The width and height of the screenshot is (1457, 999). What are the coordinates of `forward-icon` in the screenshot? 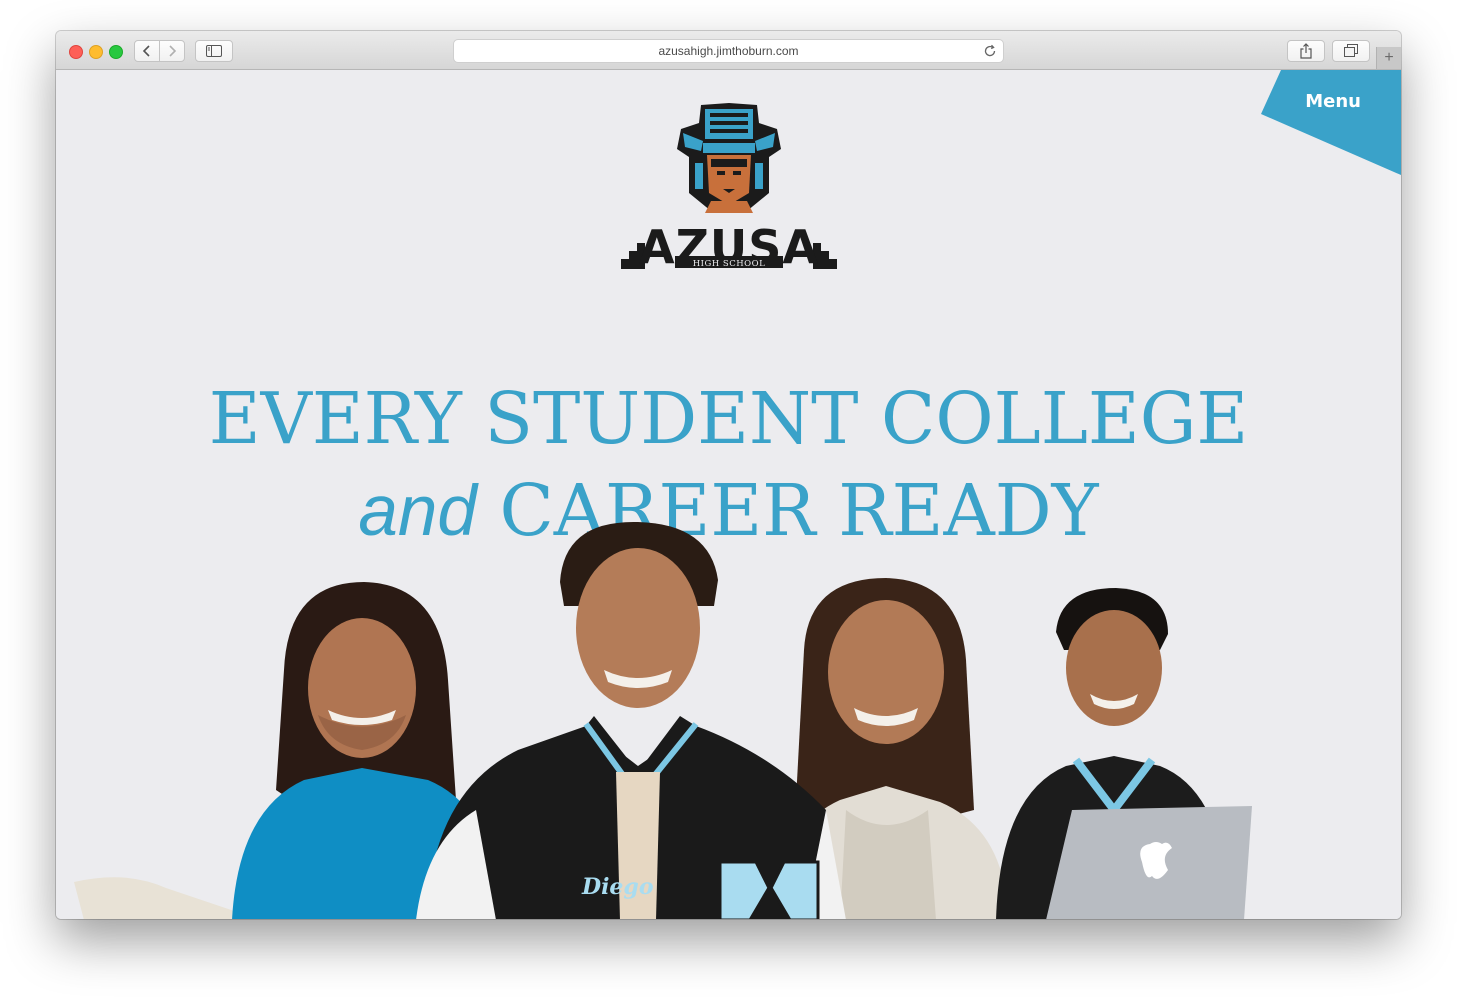 It's located at (173, 51).